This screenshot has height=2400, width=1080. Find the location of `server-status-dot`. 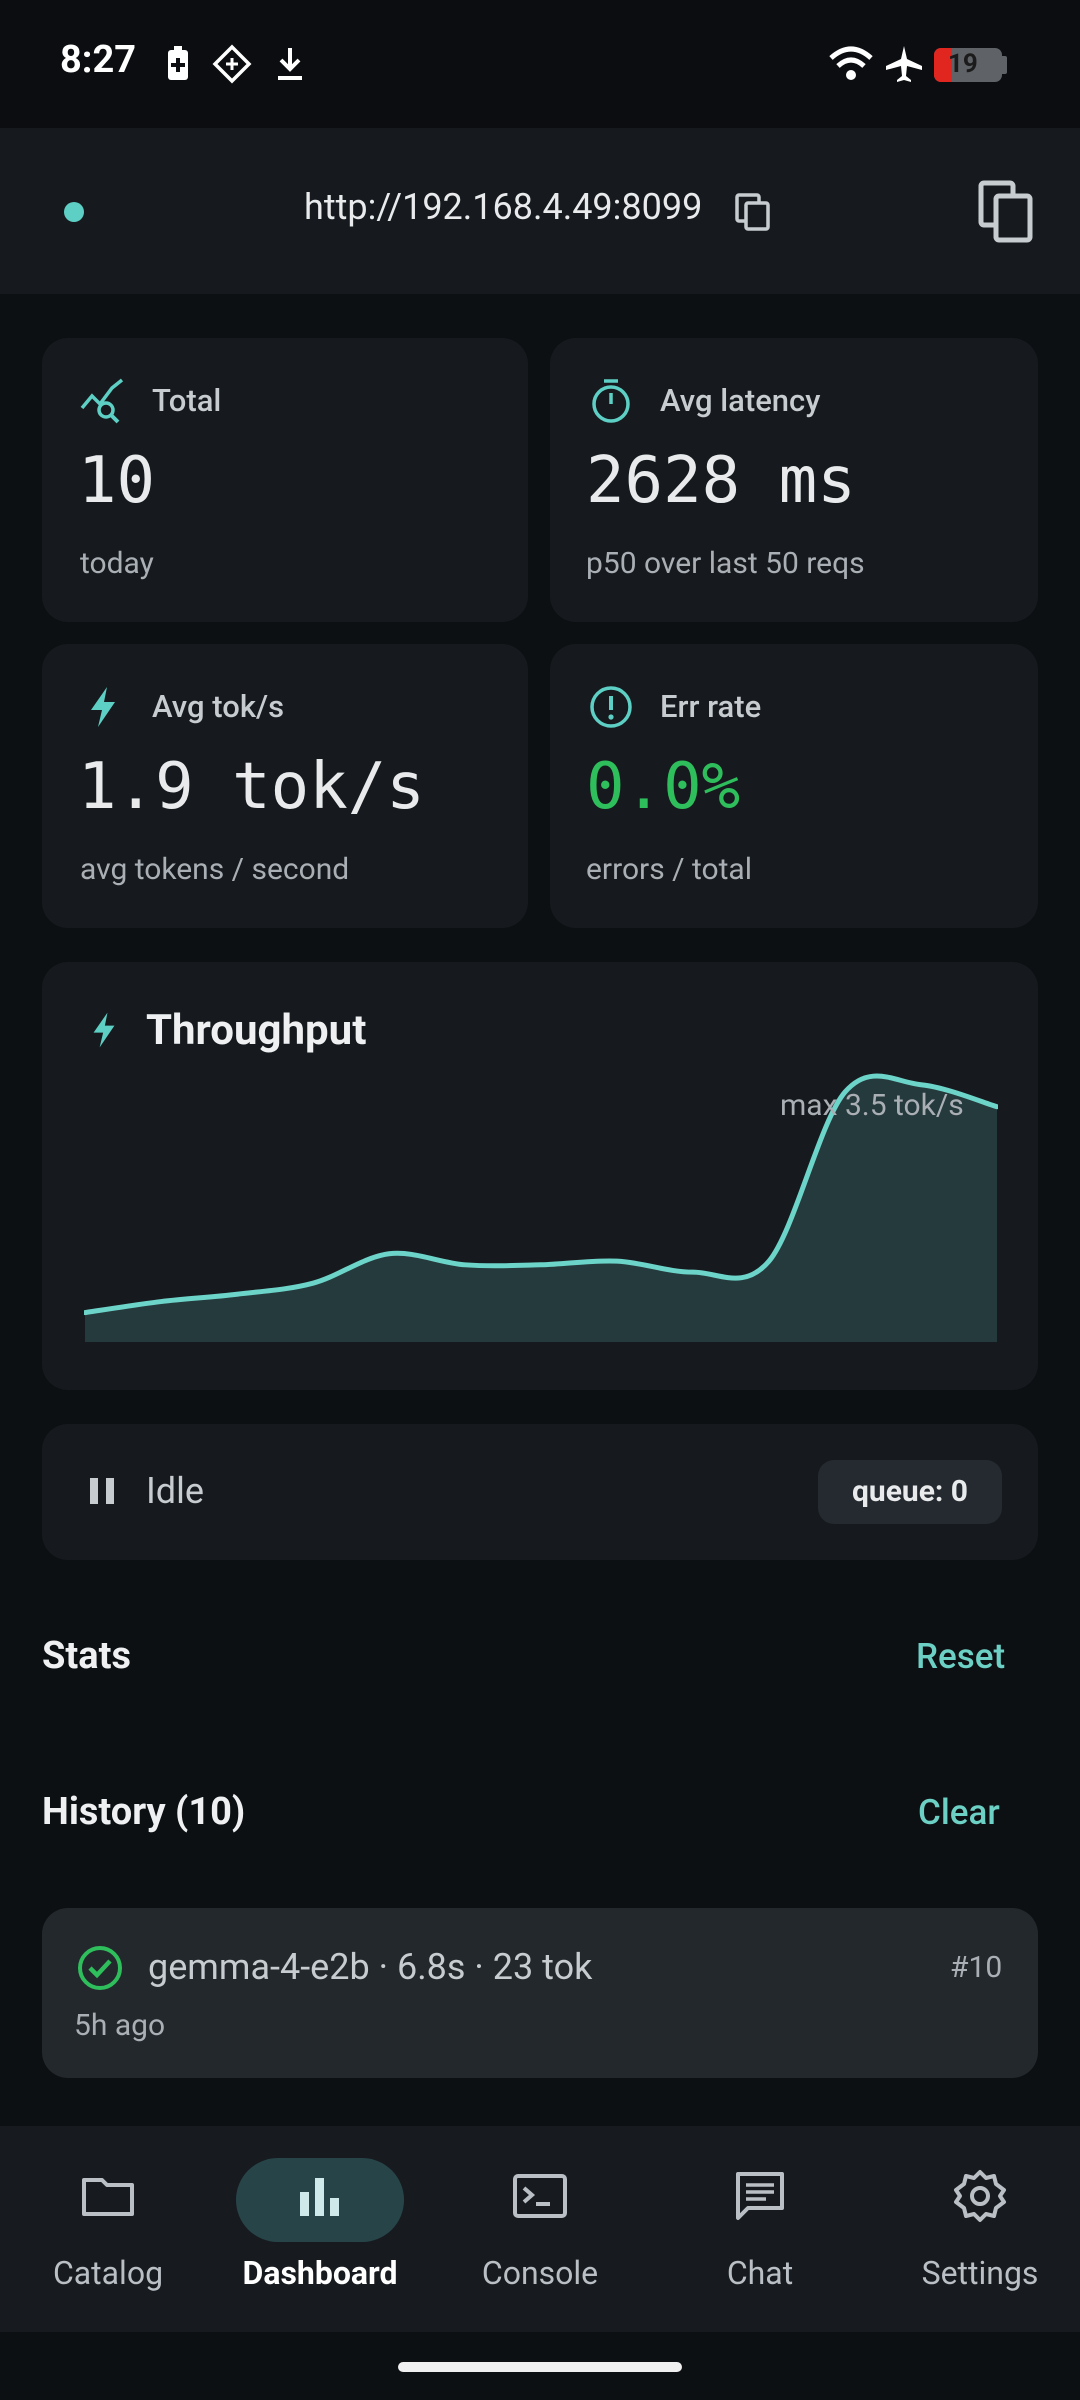

server-status-dot is located at coordinates (74, 212).